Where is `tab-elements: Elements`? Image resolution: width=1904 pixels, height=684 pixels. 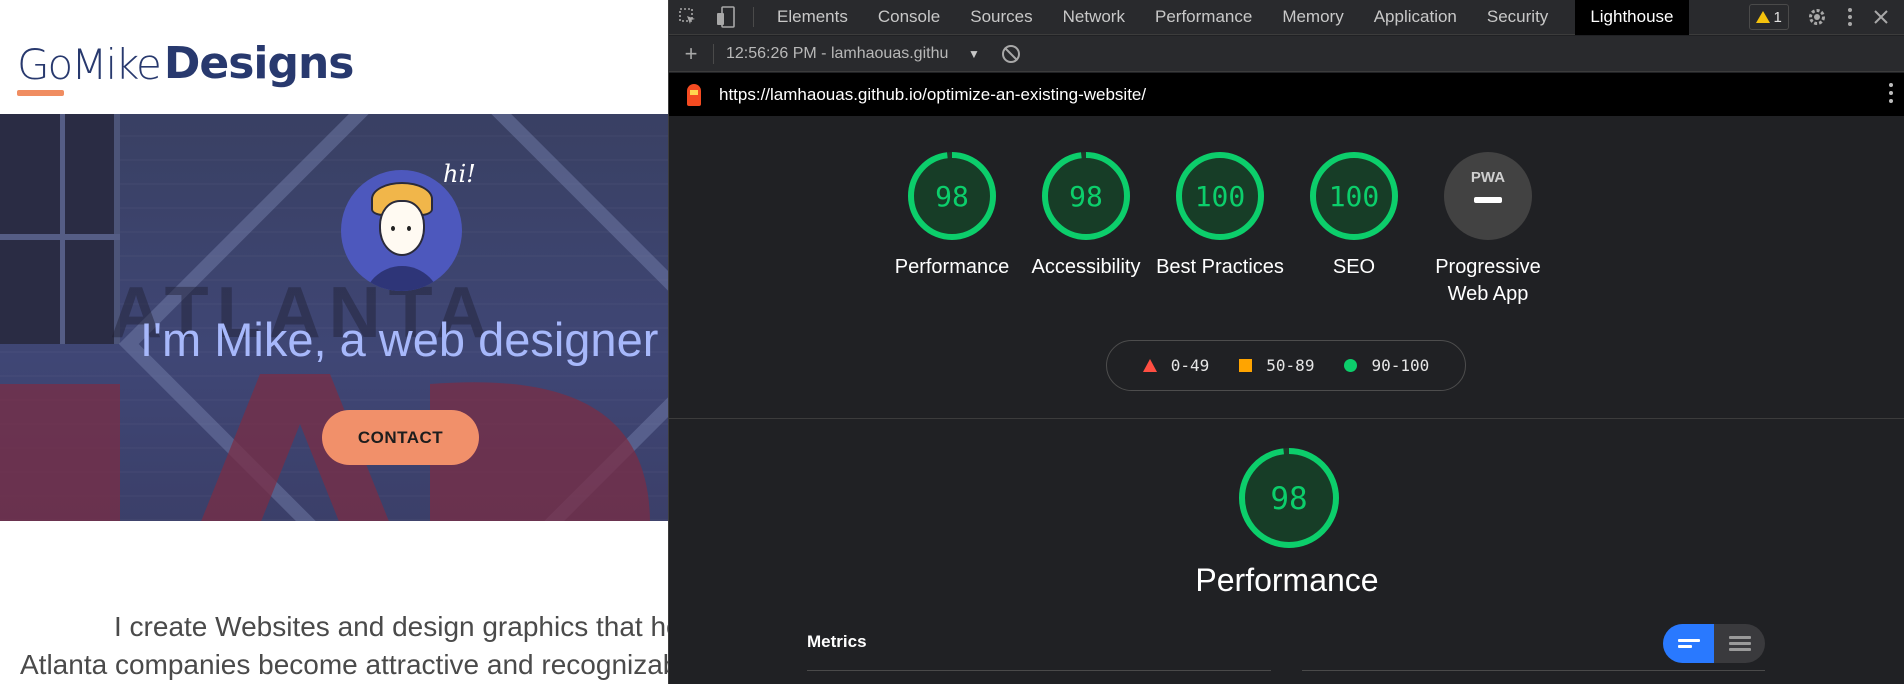
tab-elements: Elements is located at coordinates (812, 17).